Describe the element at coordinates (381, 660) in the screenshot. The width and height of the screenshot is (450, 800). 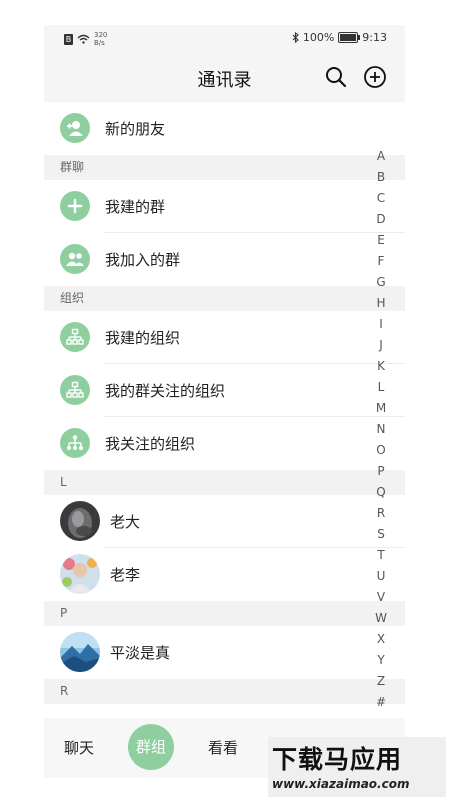
I see `alphabet-letter: Y` at that location.